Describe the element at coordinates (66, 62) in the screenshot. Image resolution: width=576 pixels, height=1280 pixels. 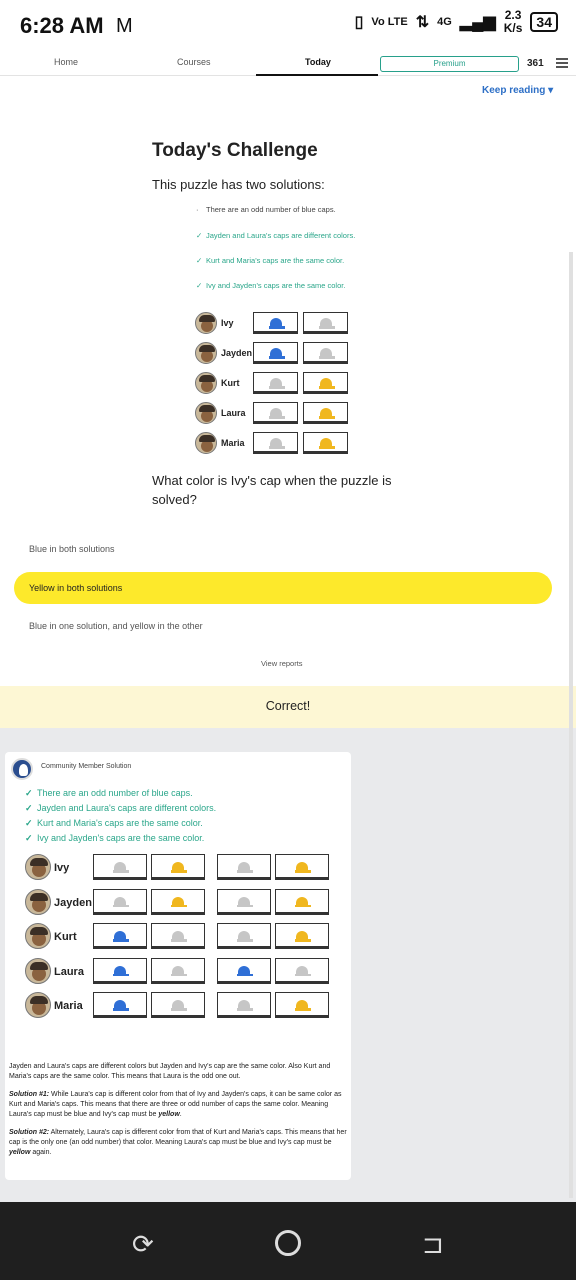
I see `tab-home: Home` at that location.